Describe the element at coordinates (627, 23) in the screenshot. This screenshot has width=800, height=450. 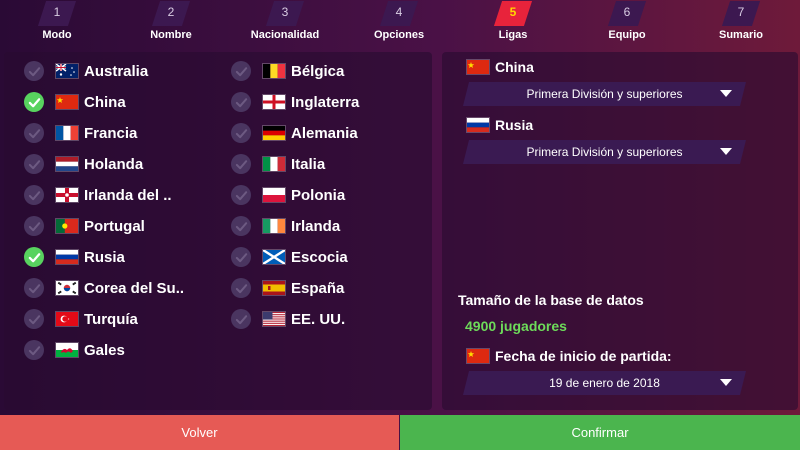
I see `step-equipo: 6 Equipo` at that location.